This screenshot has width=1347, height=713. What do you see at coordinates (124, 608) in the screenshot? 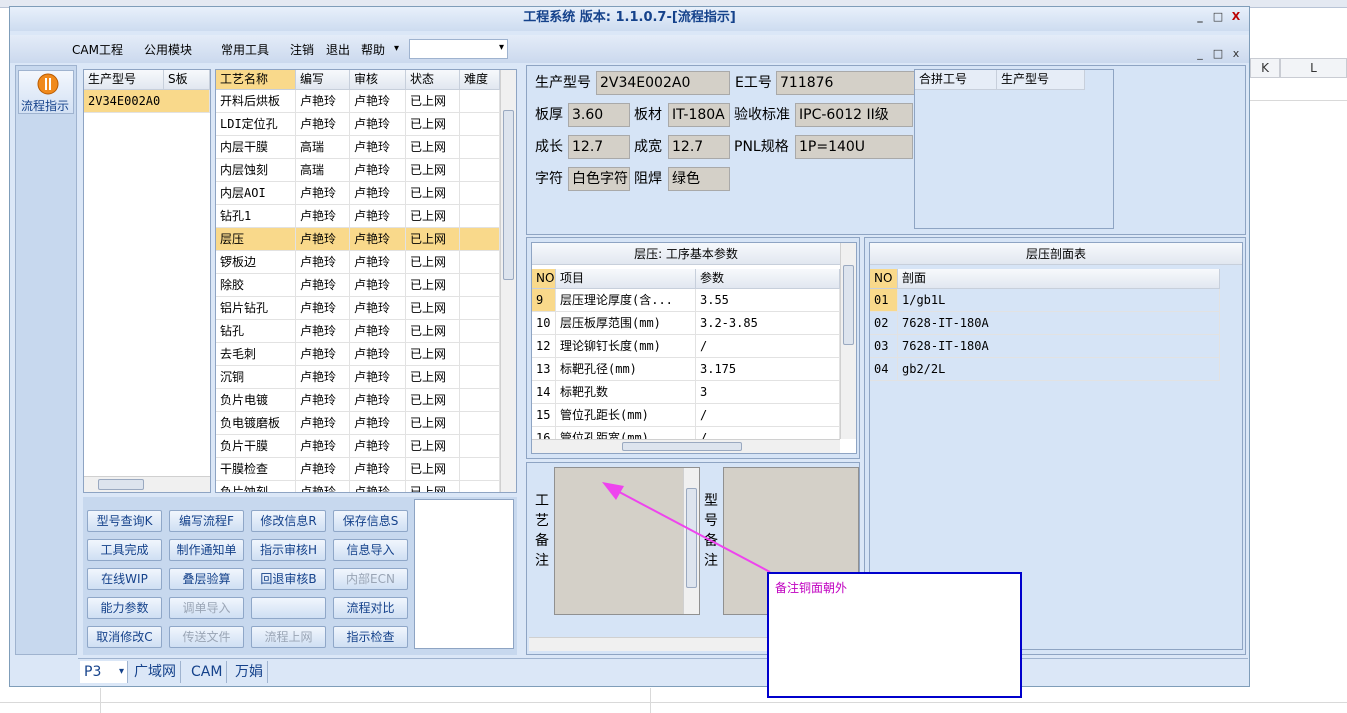
I see `action-button: 能力参数` at bounding box center [124, 608].